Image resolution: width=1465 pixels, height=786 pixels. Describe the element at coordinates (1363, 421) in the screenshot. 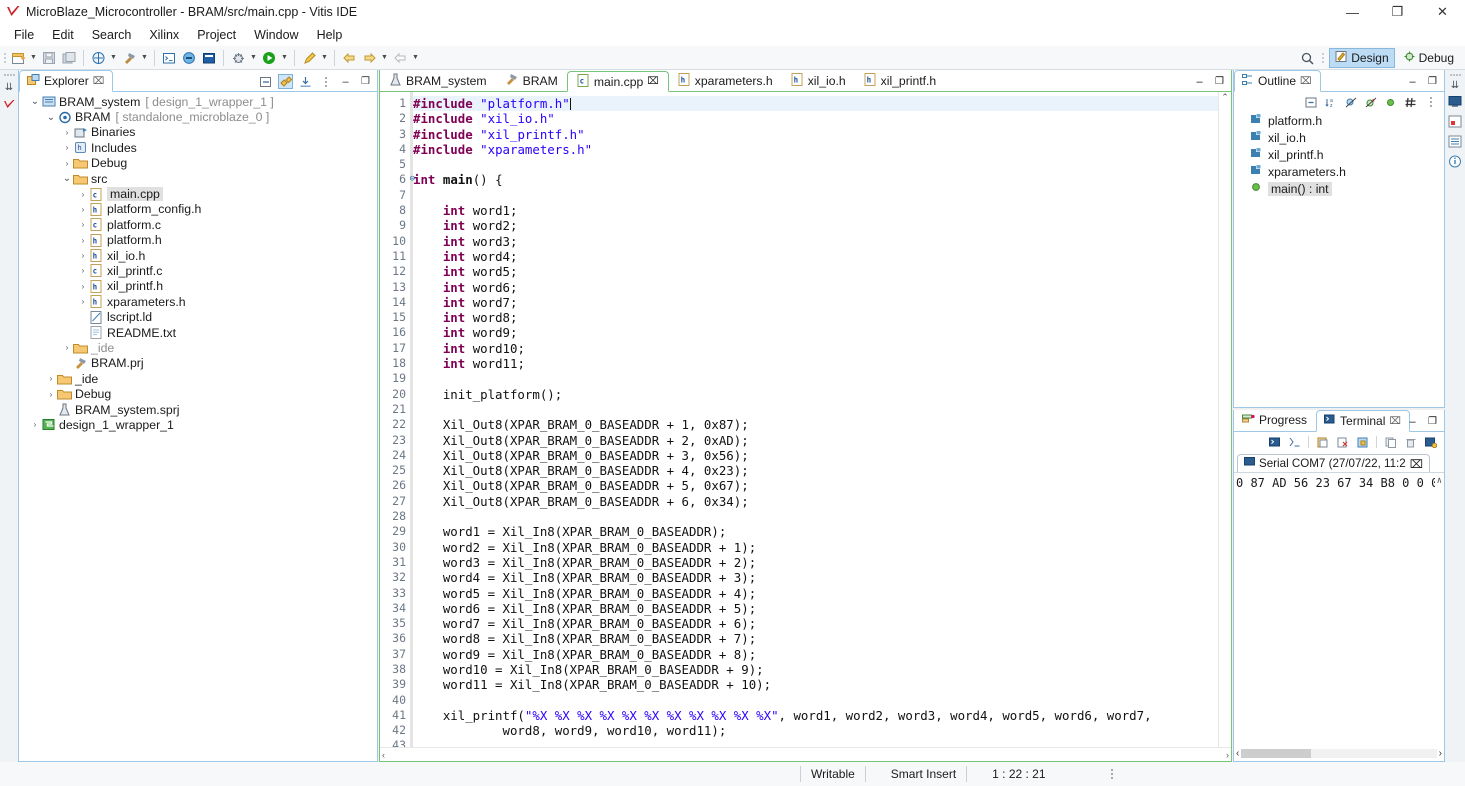

I see `tab-terminal: Terminal ⌧` at that location.